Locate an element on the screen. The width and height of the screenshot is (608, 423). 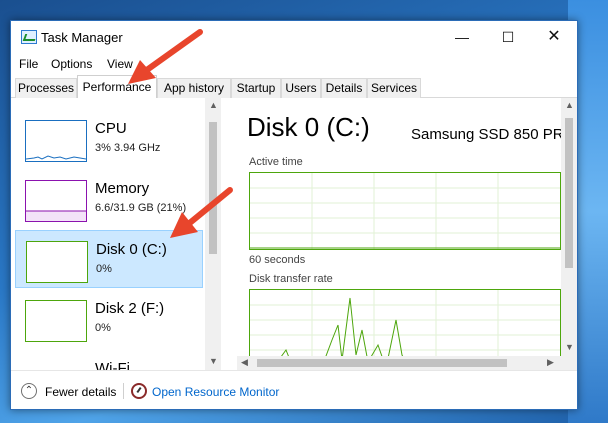
title-bar: Task Manager — ☐ ✕ is located at coordinates (294, 37).